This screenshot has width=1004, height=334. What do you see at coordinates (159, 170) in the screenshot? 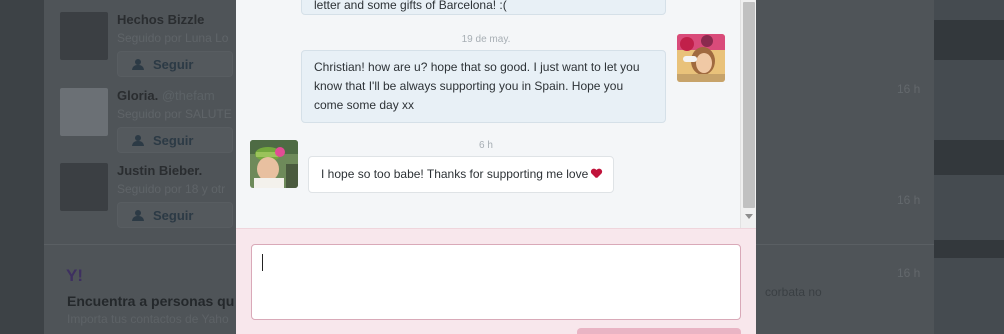
I see `who-to-follow-name: Justin Bieber.` at bounding box center [159, 170].